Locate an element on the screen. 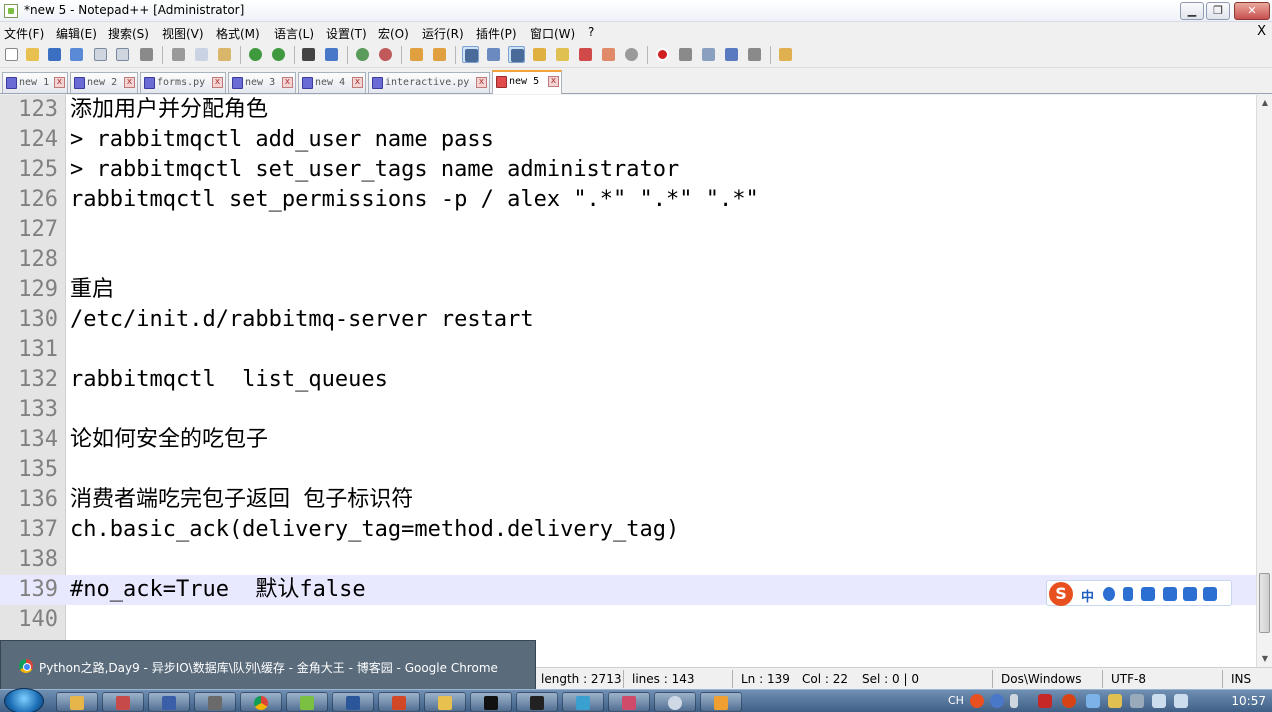 The width and height of the screenshot is (1272, 712). code-line: 124 > rabbitmqctl add_user name pass is located at coordinates (628, 140).